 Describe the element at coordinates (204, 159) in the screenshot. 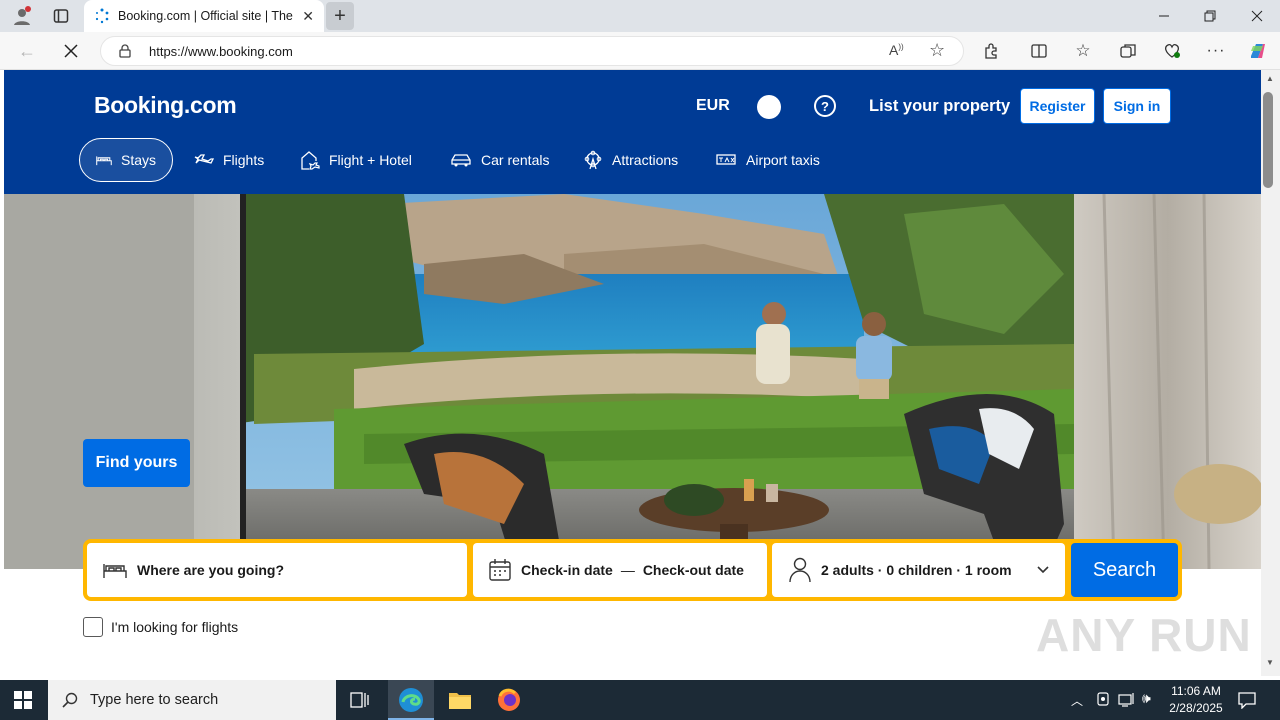

I see `plane-icon` at that location.